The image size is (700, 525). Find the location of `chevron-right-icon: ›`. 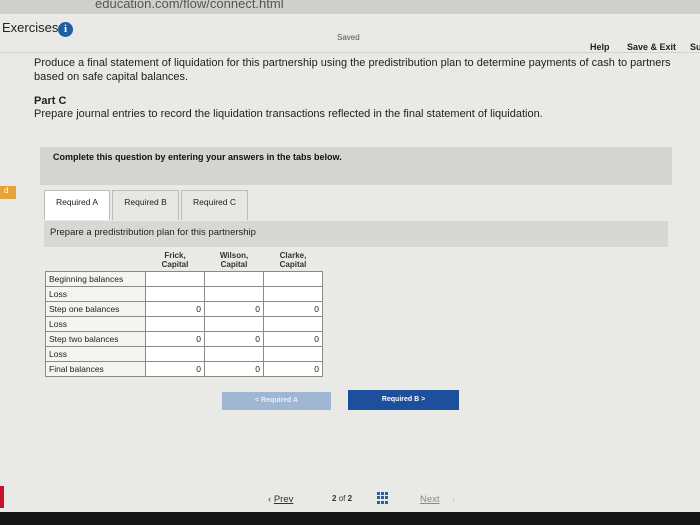

chevron-right-icon: › is located at coordinates (454, 499).